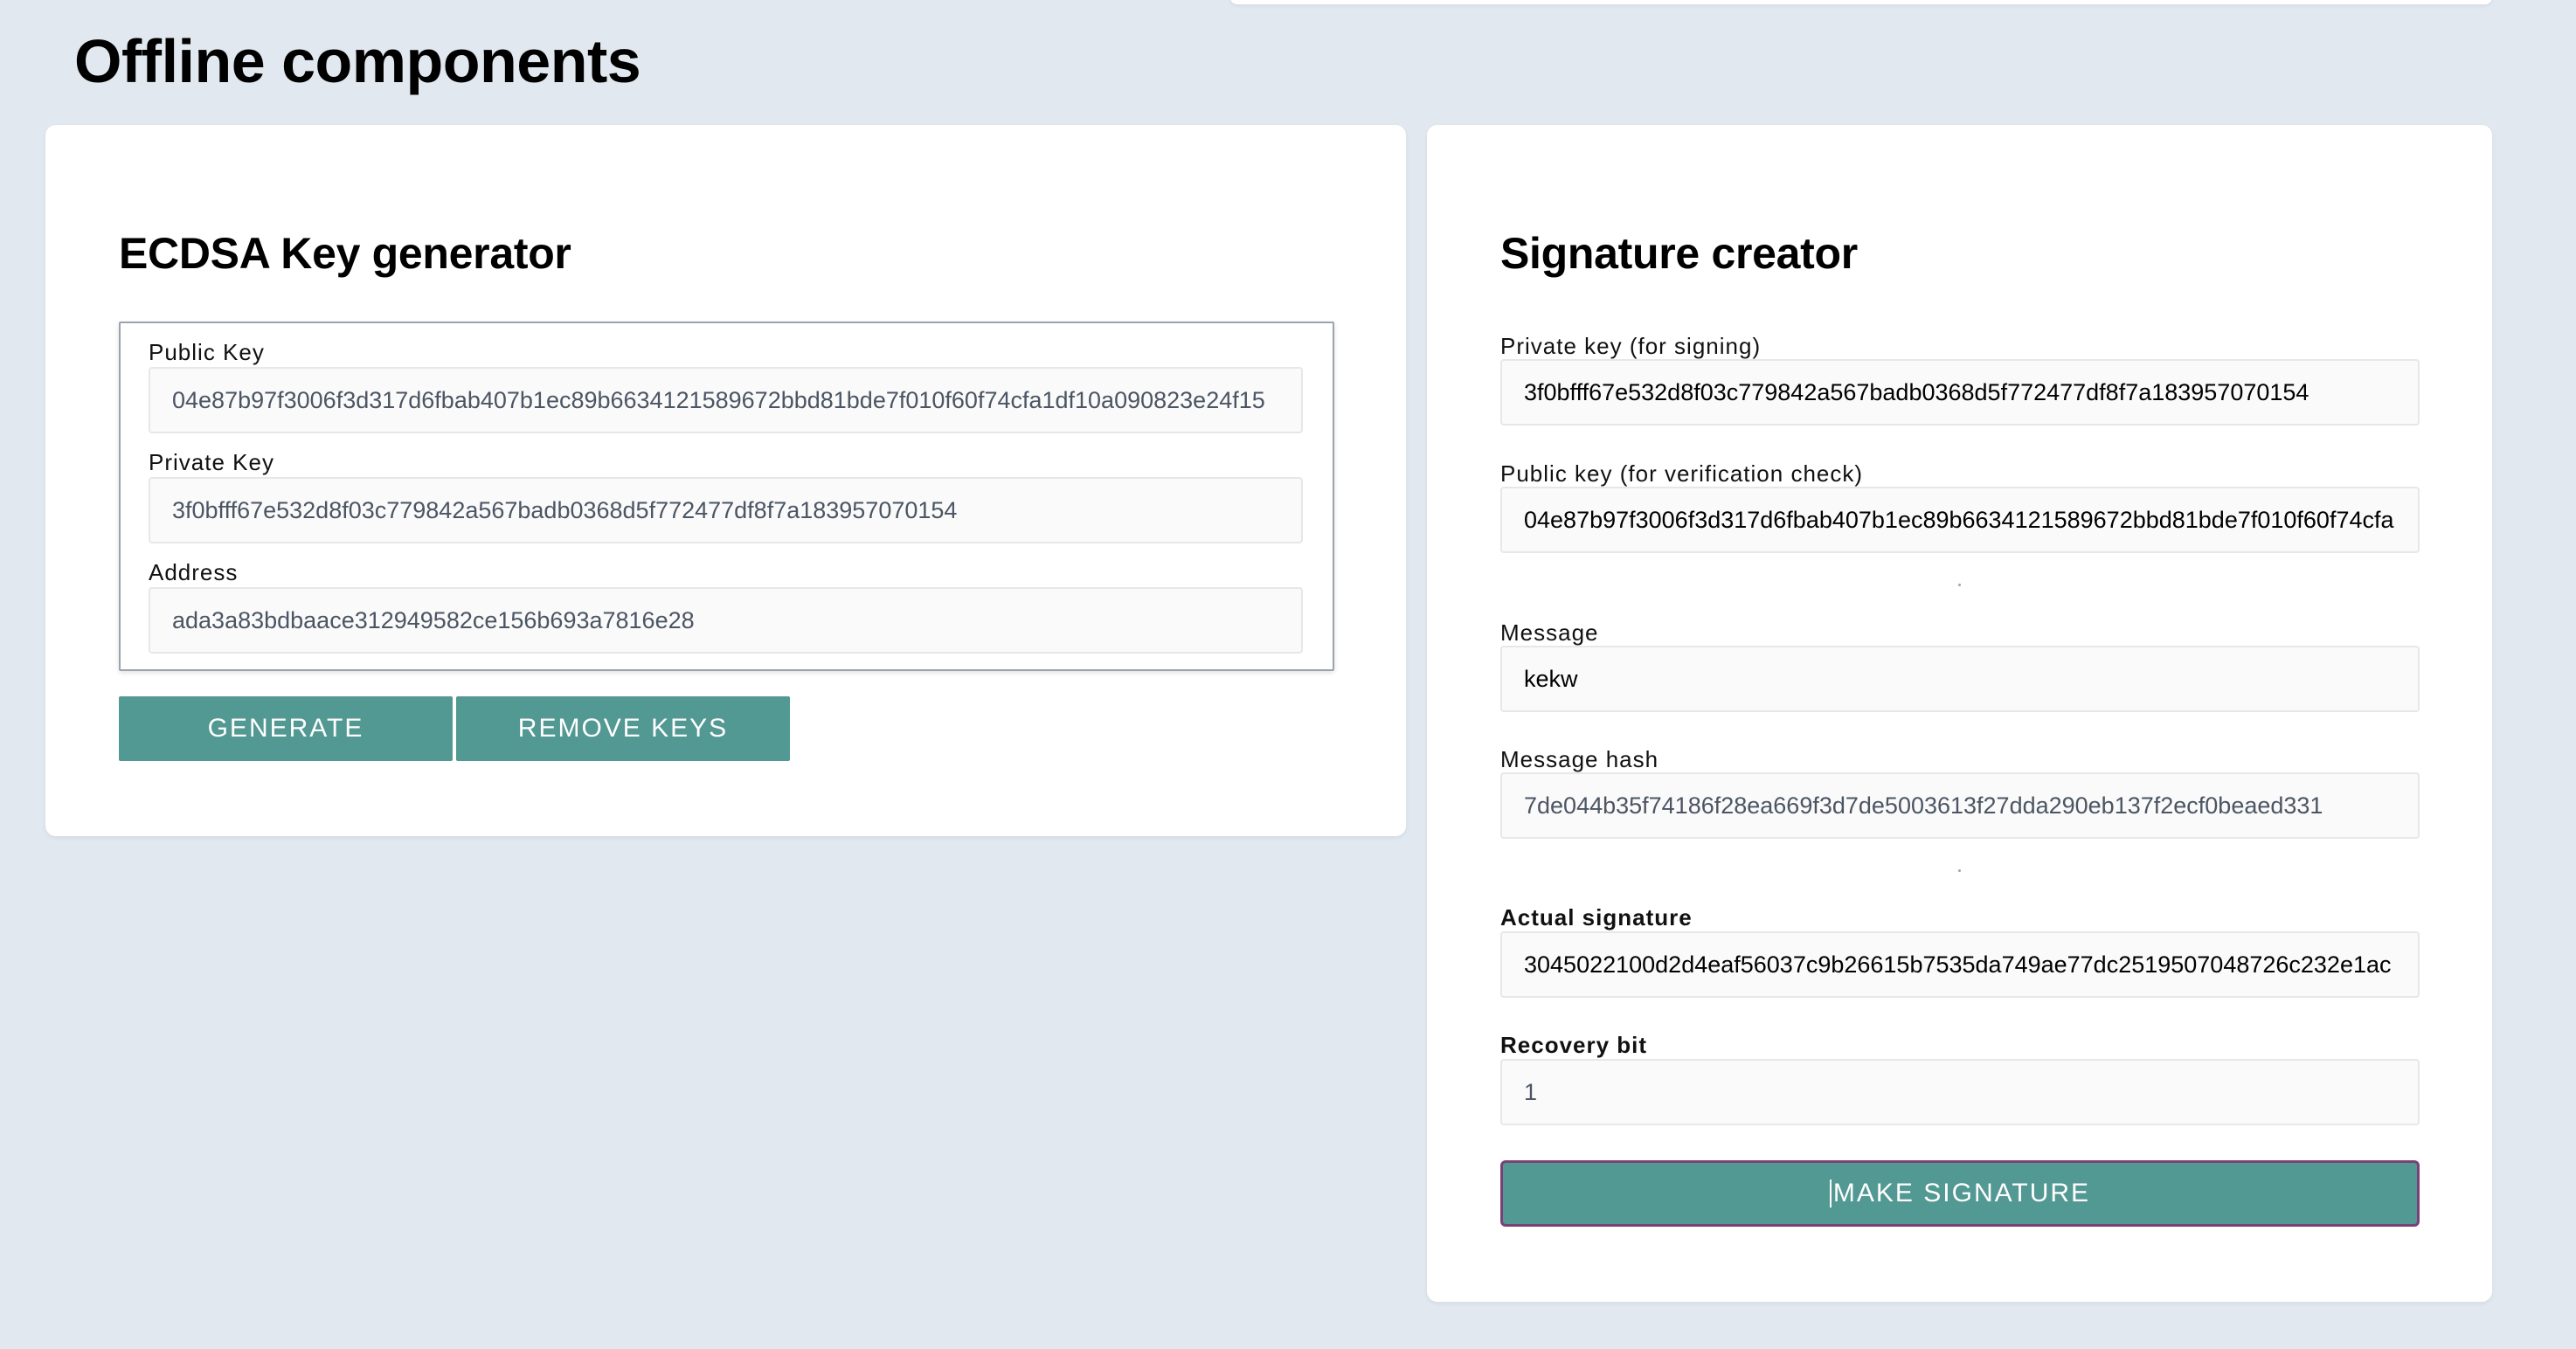  Describe the element at coordinates (1861, 2) in the screenshot. I see `top-card-edge` at that location.